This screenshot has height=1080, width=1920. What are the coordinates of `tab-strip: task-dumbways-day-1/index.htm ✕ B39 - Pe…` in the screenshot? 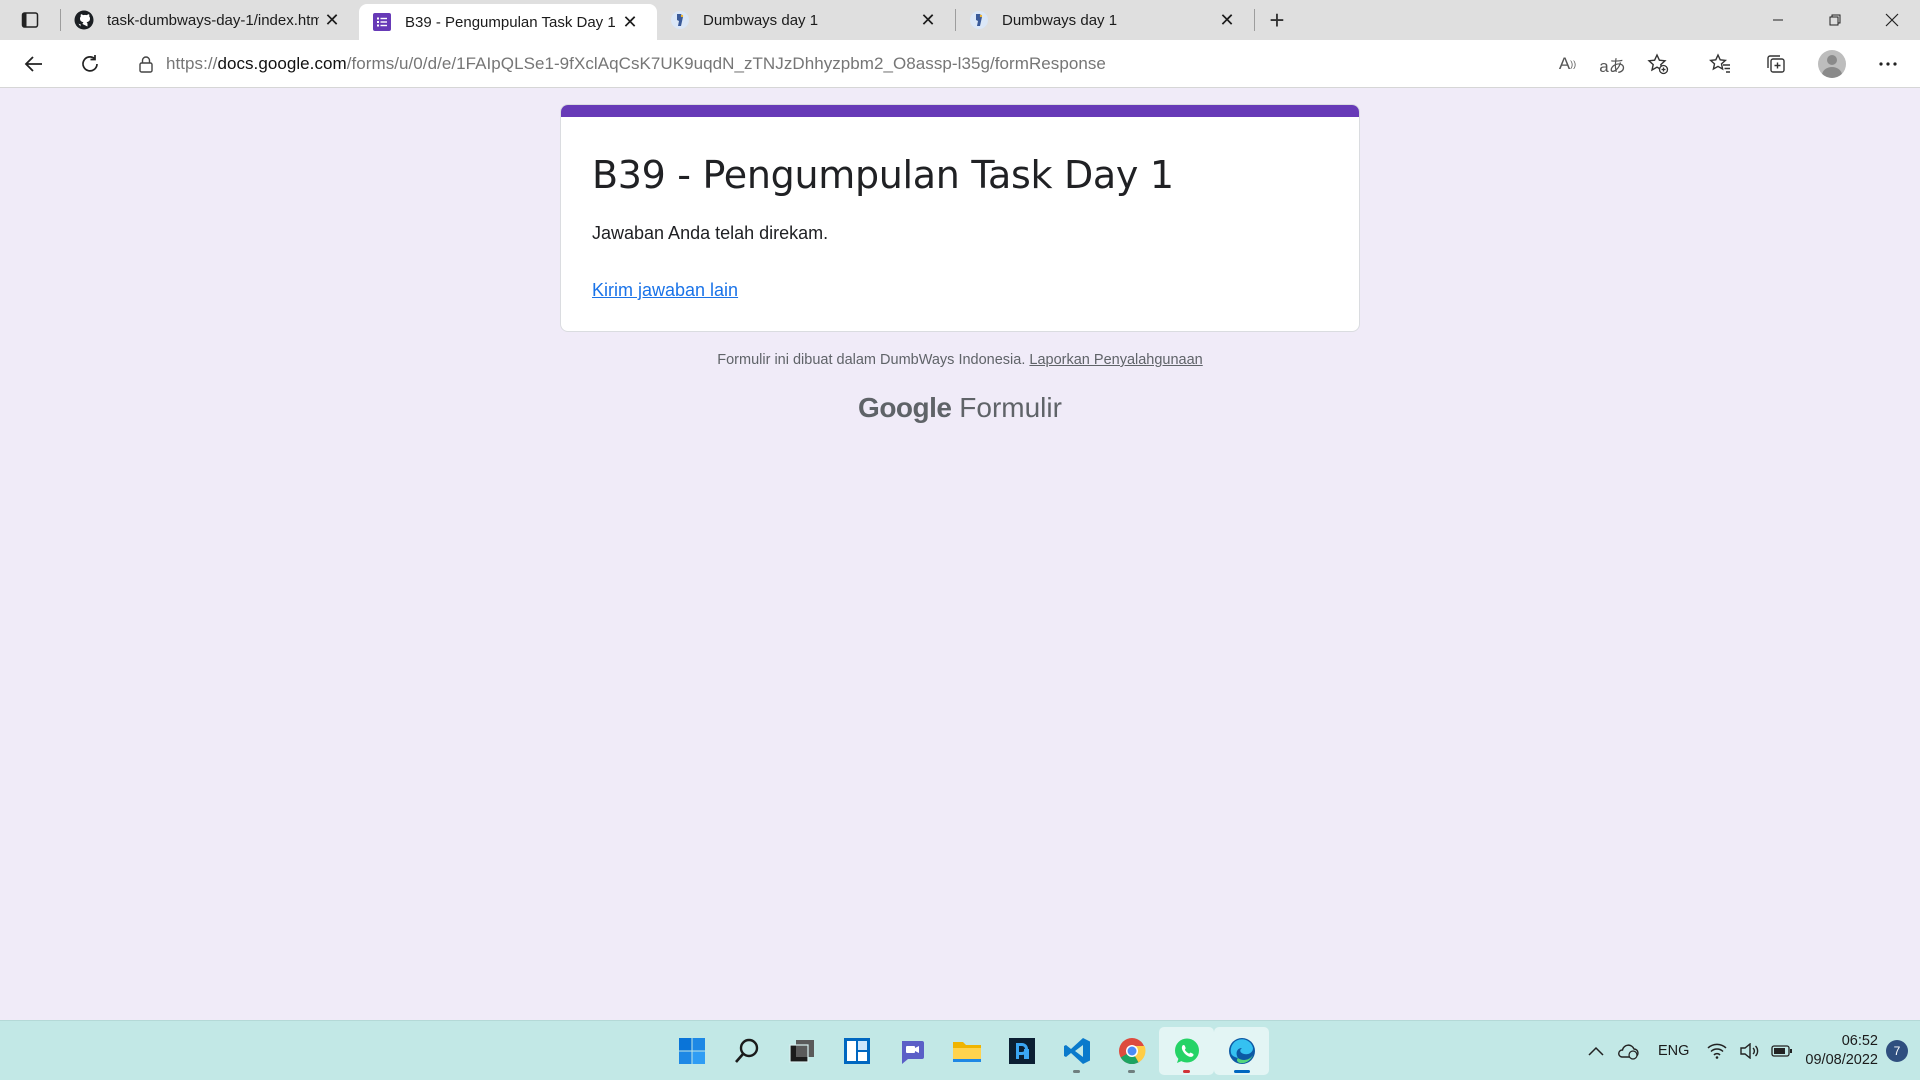 It's located at (960, 20).